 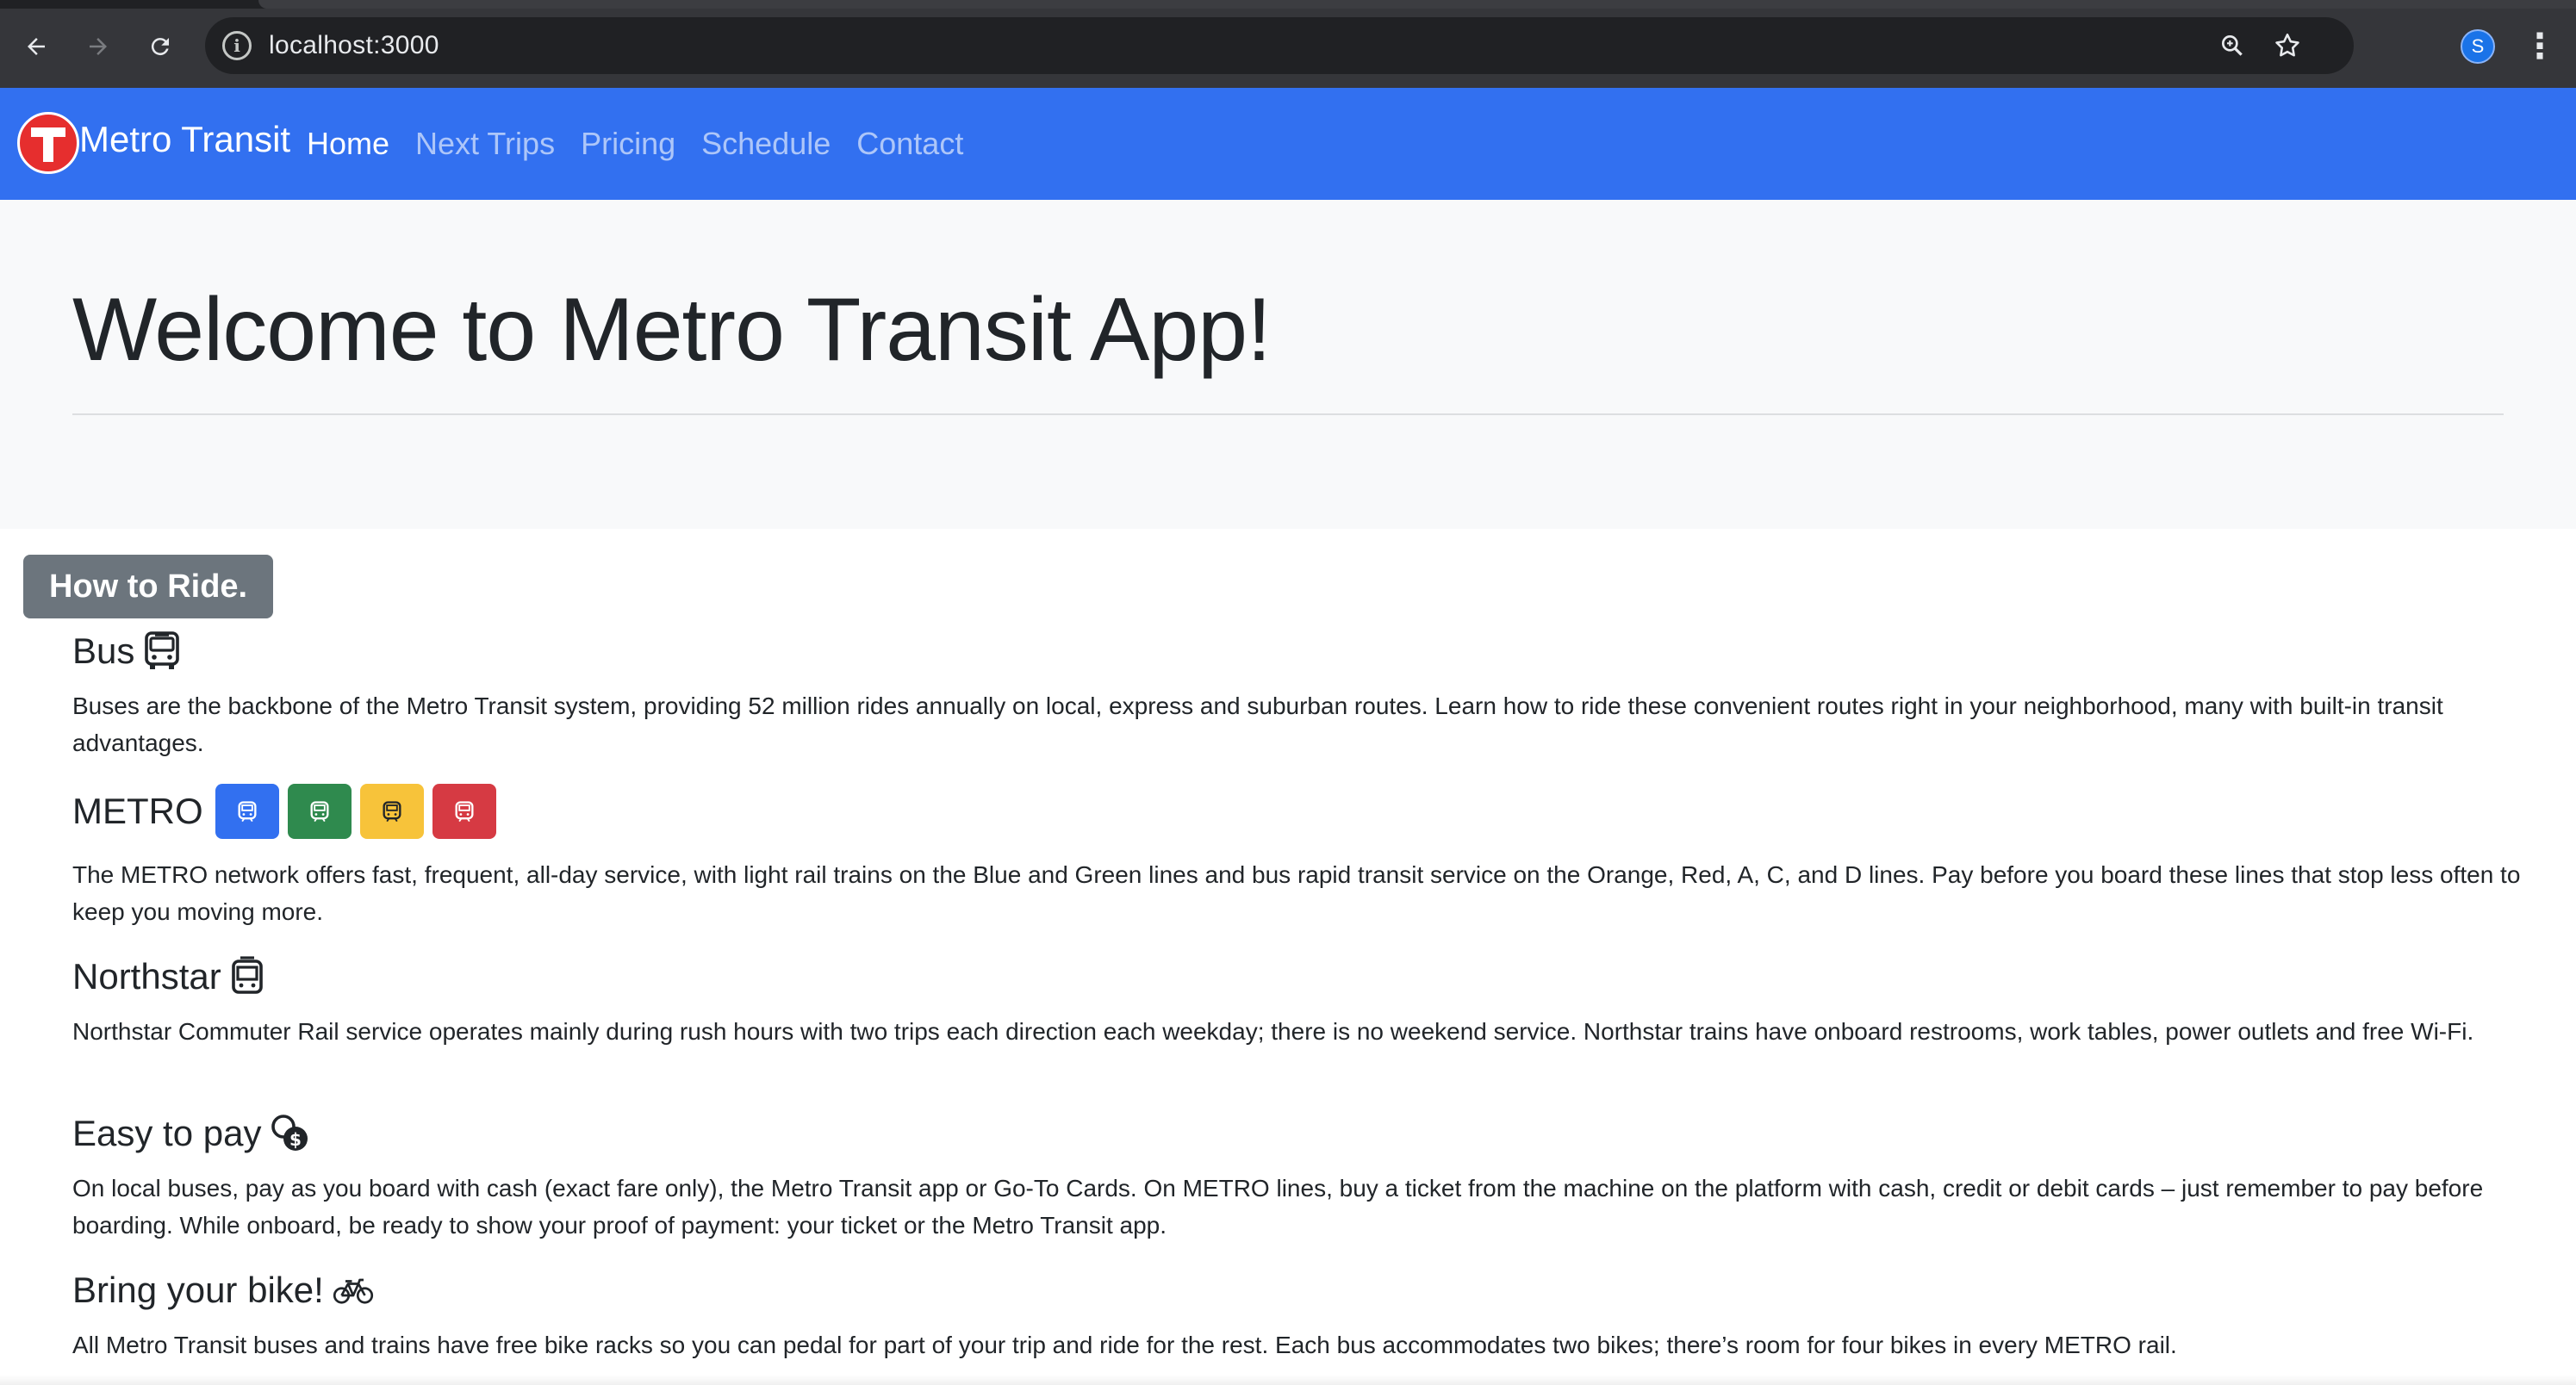 I want to click on section-title-bus: Bus, so click(x=127, y=651).